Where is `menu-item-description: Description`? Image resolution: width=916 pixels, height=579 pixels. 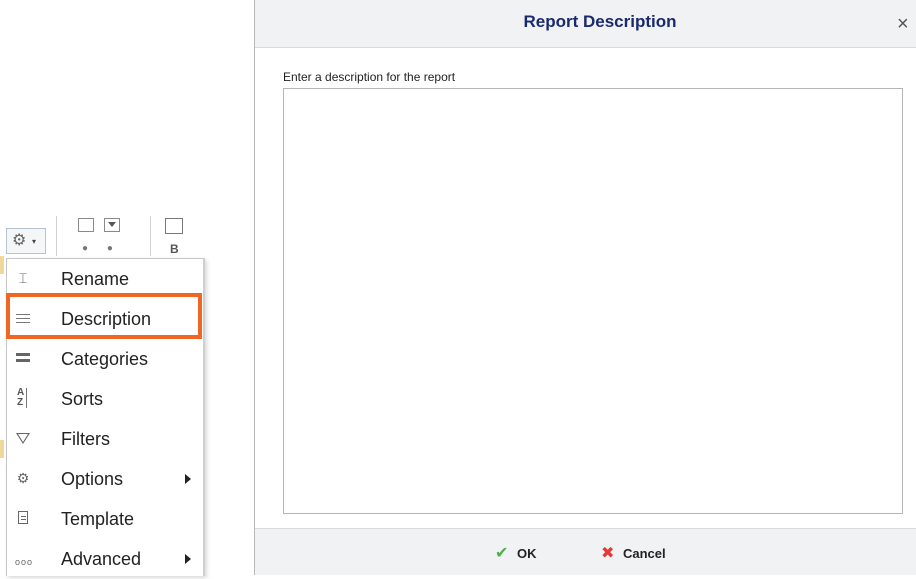
menu-item-description: Description is located at coordinates (105, 319).